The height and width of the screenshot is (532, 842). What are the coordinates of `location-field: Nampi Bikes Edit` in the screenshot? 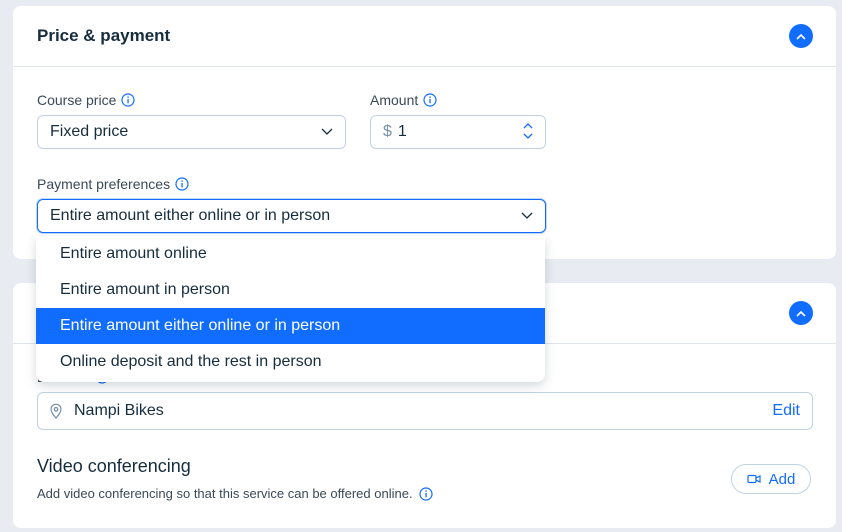 It's located at (425, 411).